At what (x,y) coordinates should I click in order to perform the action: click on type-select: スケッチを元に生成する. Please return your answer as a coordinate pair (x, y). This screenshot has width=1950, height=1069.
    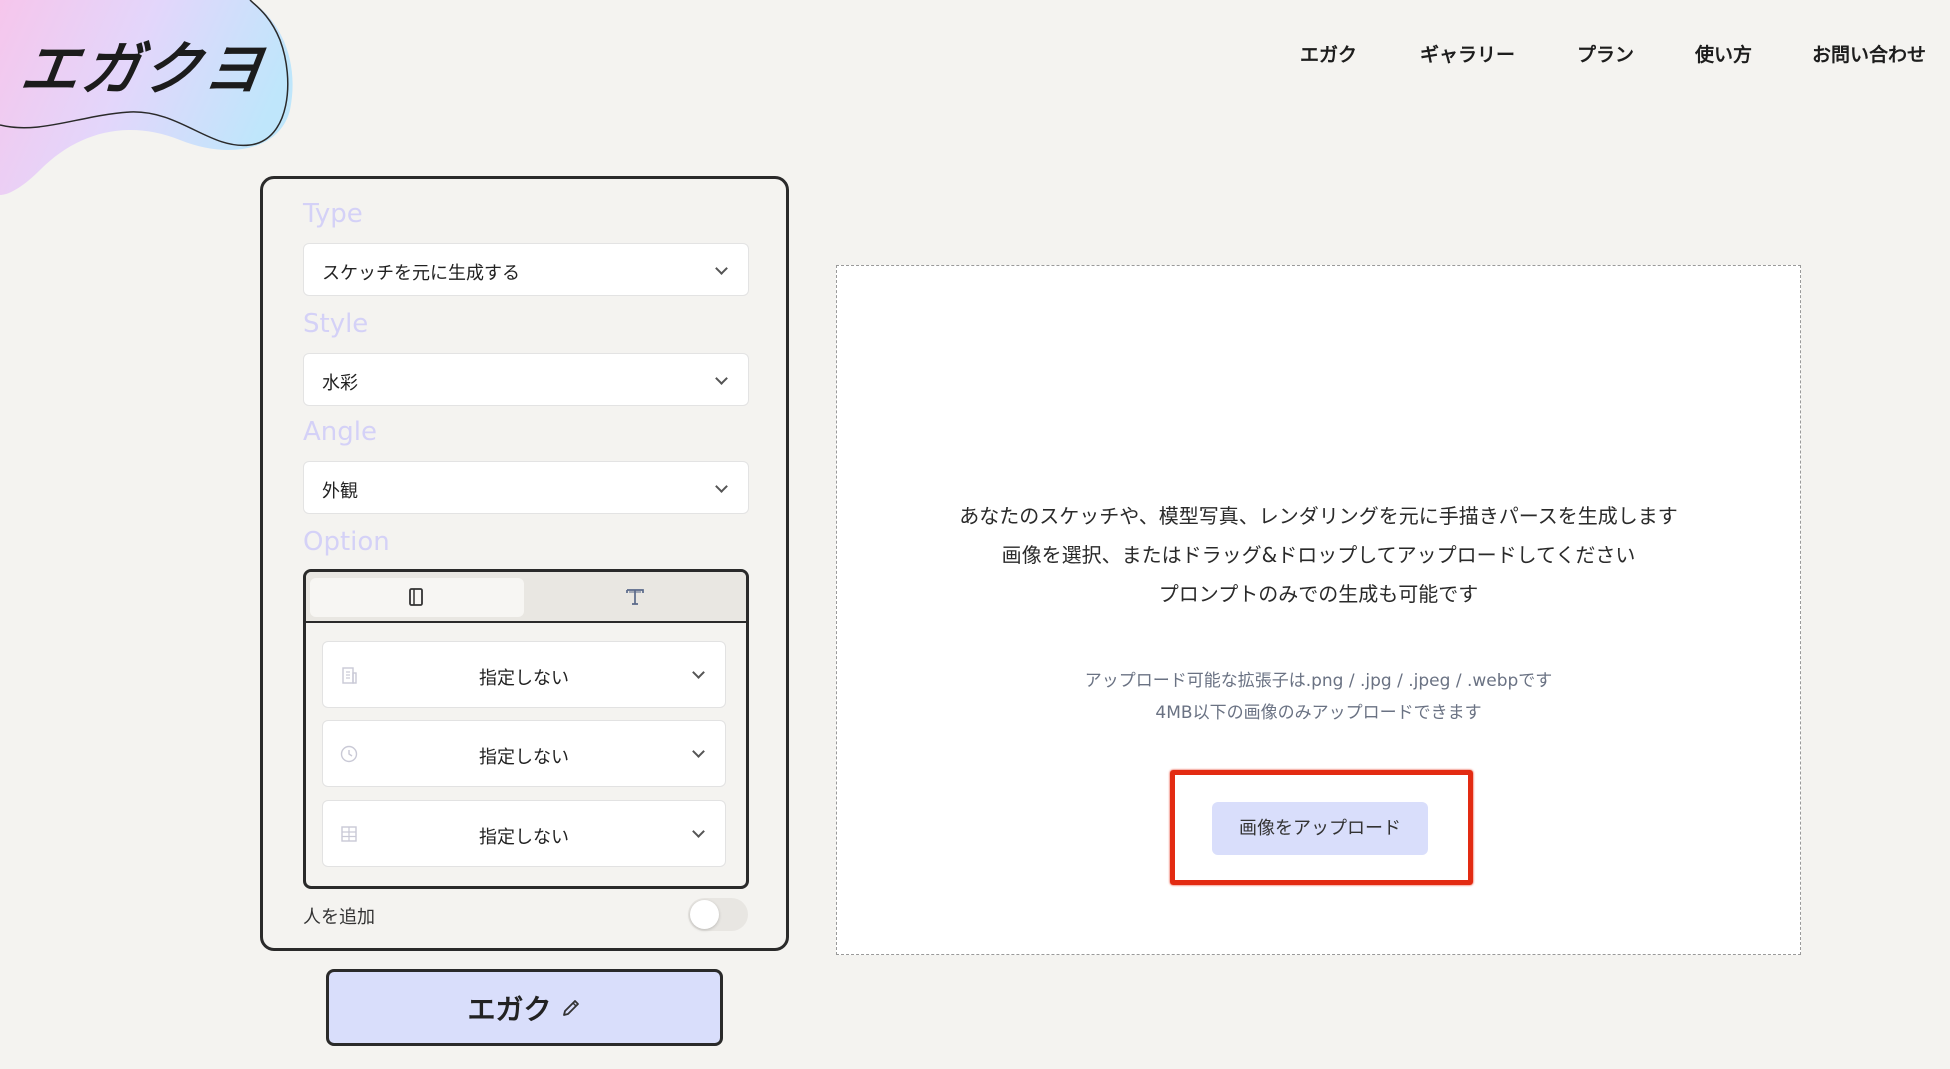
    Looking at the image, I should click on (526, 269).